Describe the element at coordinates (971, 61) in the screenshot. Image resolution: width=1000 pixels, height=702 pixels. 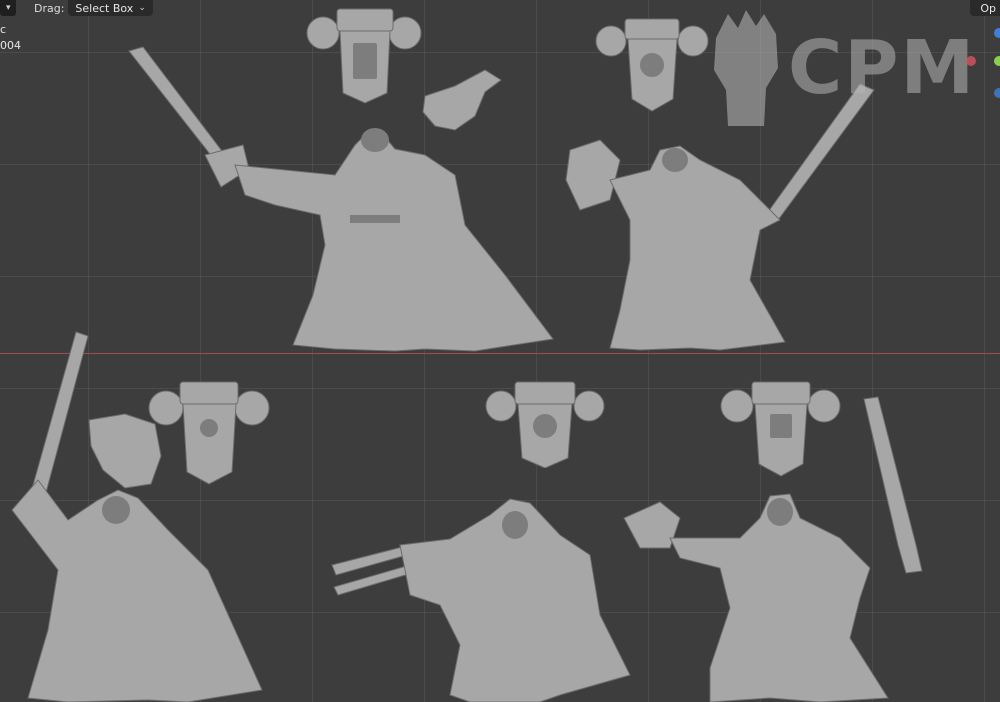
I see `gizmo-x-axis` at that location.